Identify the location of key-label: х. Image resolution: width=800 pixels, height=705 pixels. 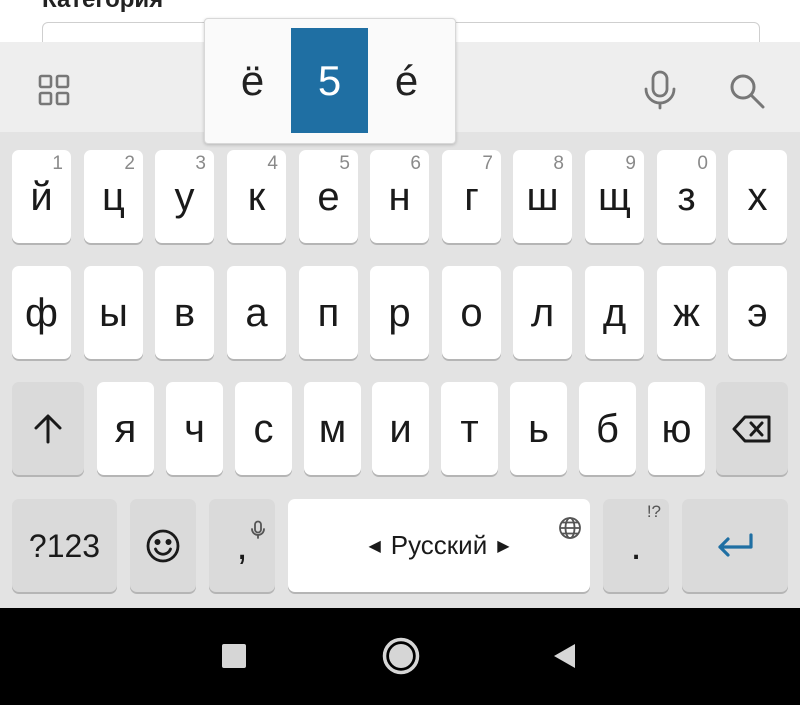
(757, 196).